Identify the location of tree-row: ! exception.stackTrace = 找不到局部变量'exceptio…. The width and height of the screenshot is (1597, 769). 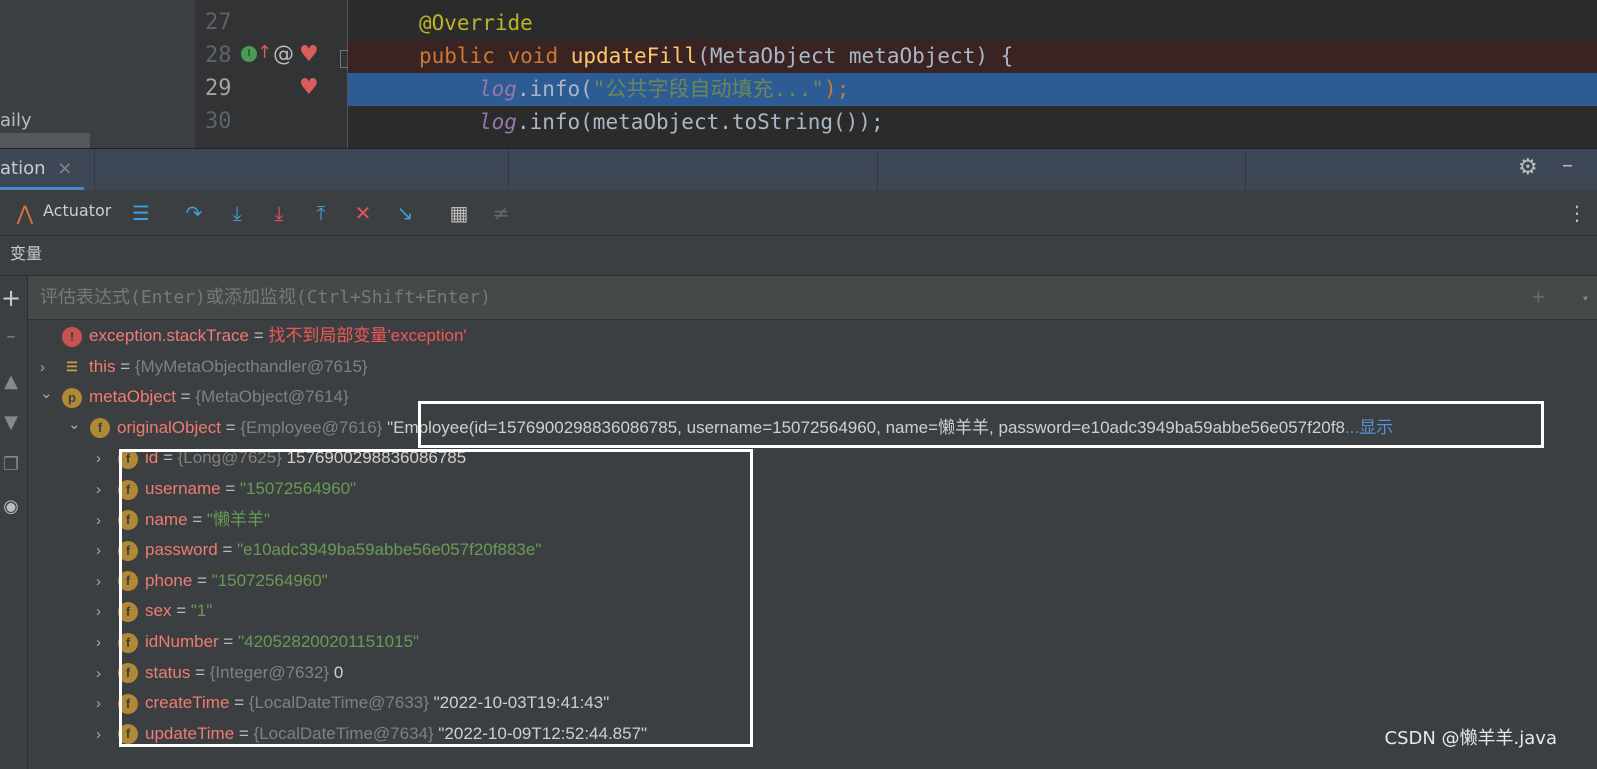
(253, 336).